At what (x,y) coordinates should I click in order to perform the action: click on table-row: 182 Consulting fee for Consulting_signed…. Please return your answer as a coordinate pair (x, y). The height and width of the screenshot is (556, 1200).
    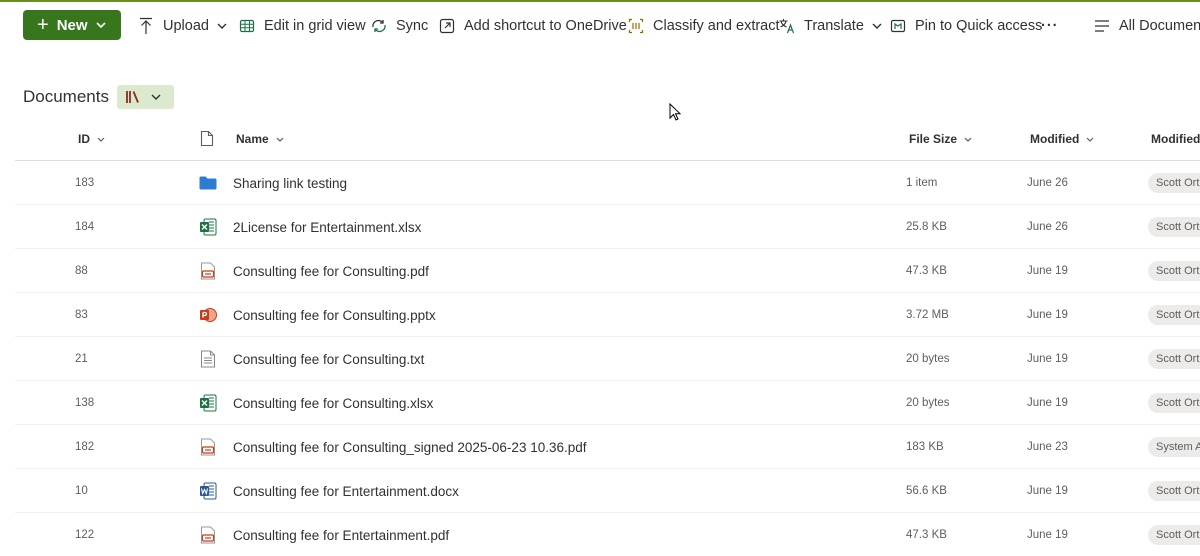
    Looking at the image, I should click on (607, 447).